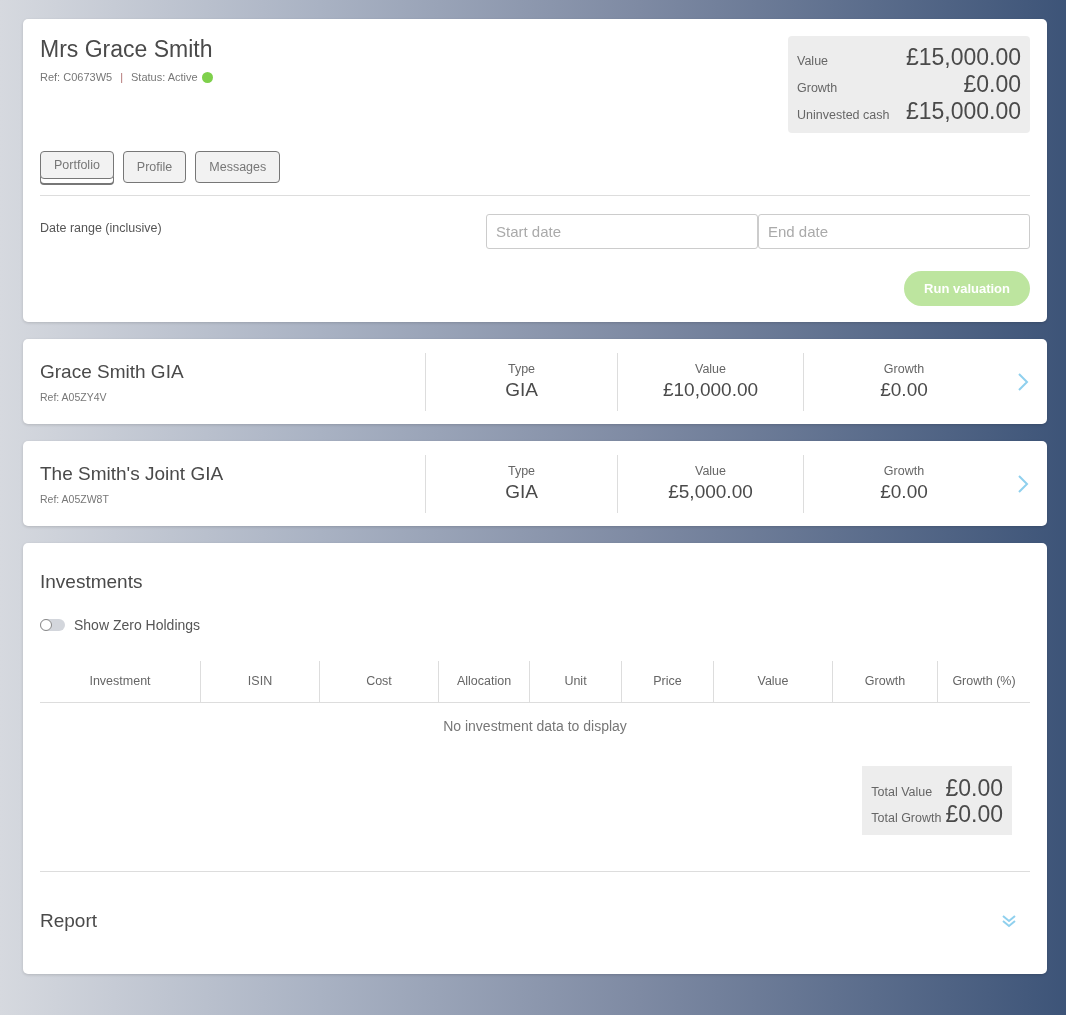 Image resolution: width=1066 pixels, height=1015 pixels. I want to click on column-header: Value, so click(772, 681).